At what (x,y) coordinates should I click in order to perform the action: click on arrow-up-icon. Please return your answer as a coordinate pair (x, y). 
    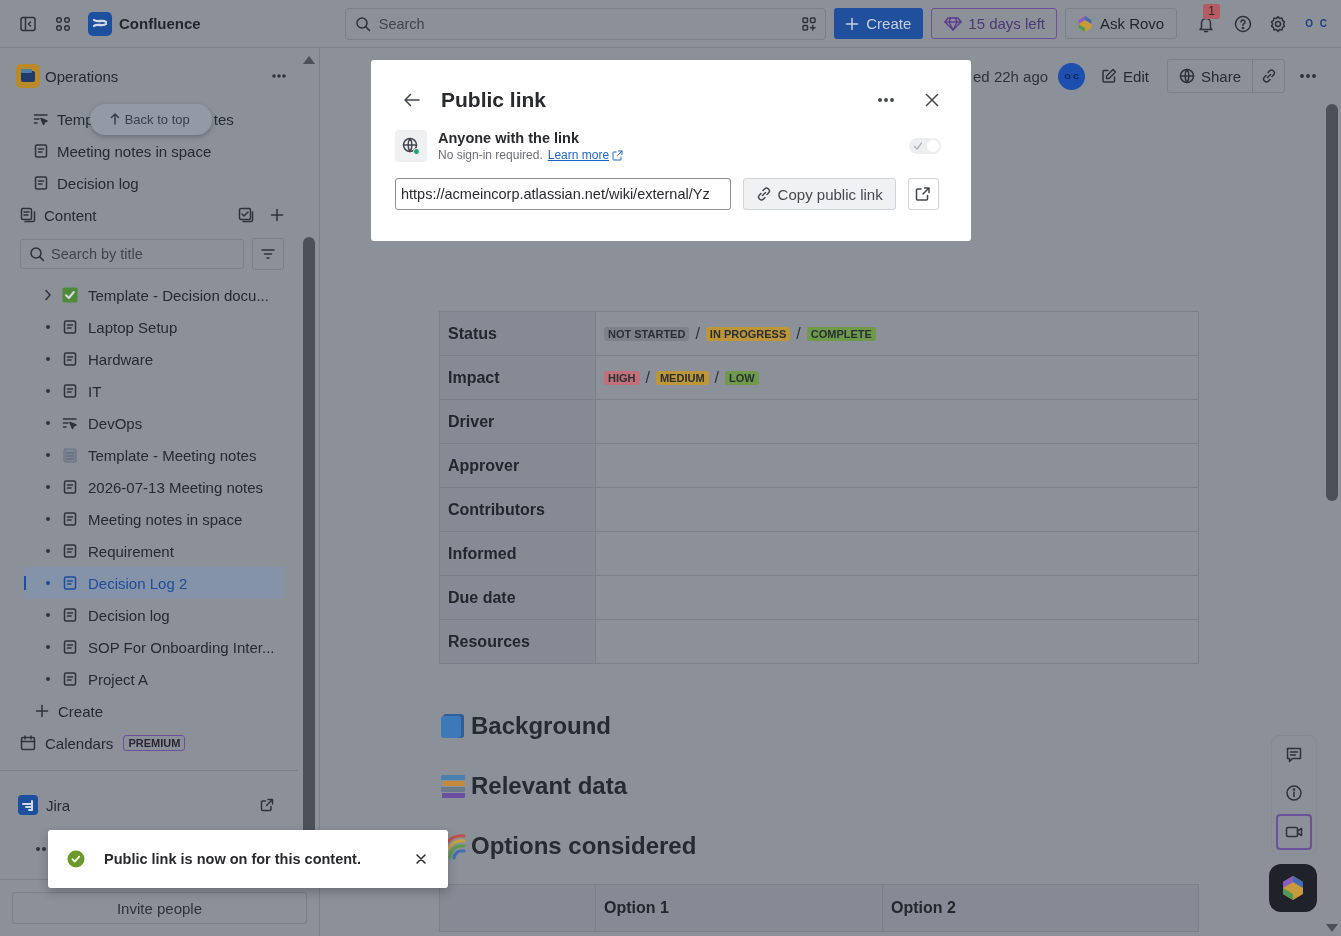
    Looking at the image, I should click on (114, 119).